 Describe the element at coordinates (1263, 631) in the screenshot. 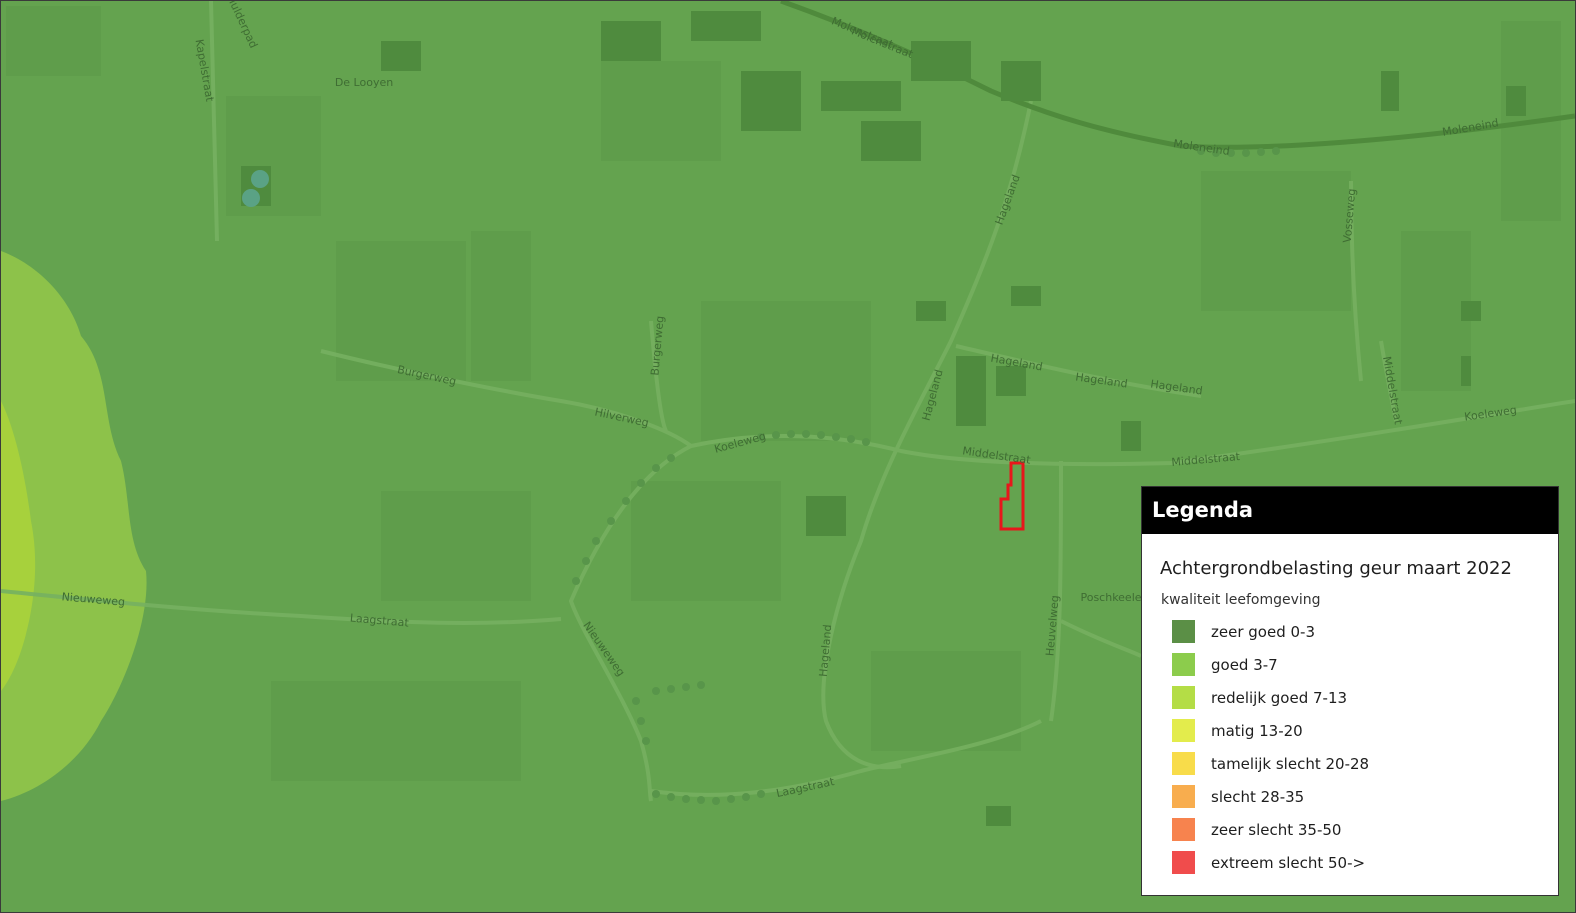

I see `legend-item-label: zeer goed 0-3` at that location.